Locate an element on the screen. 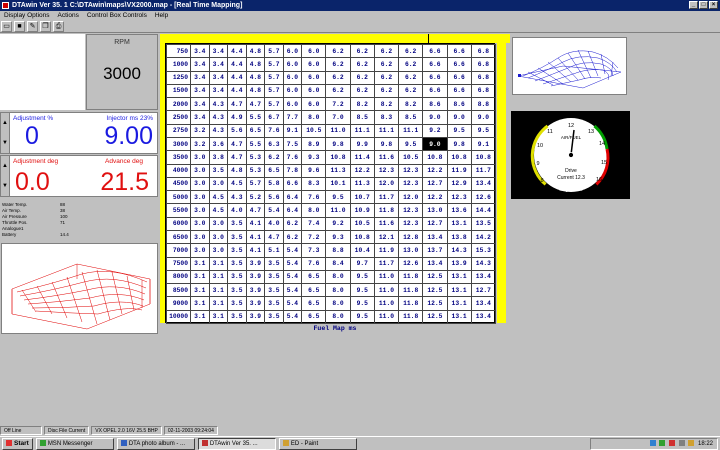  map-cell: 9.9 is located at coordinates (362, 144).